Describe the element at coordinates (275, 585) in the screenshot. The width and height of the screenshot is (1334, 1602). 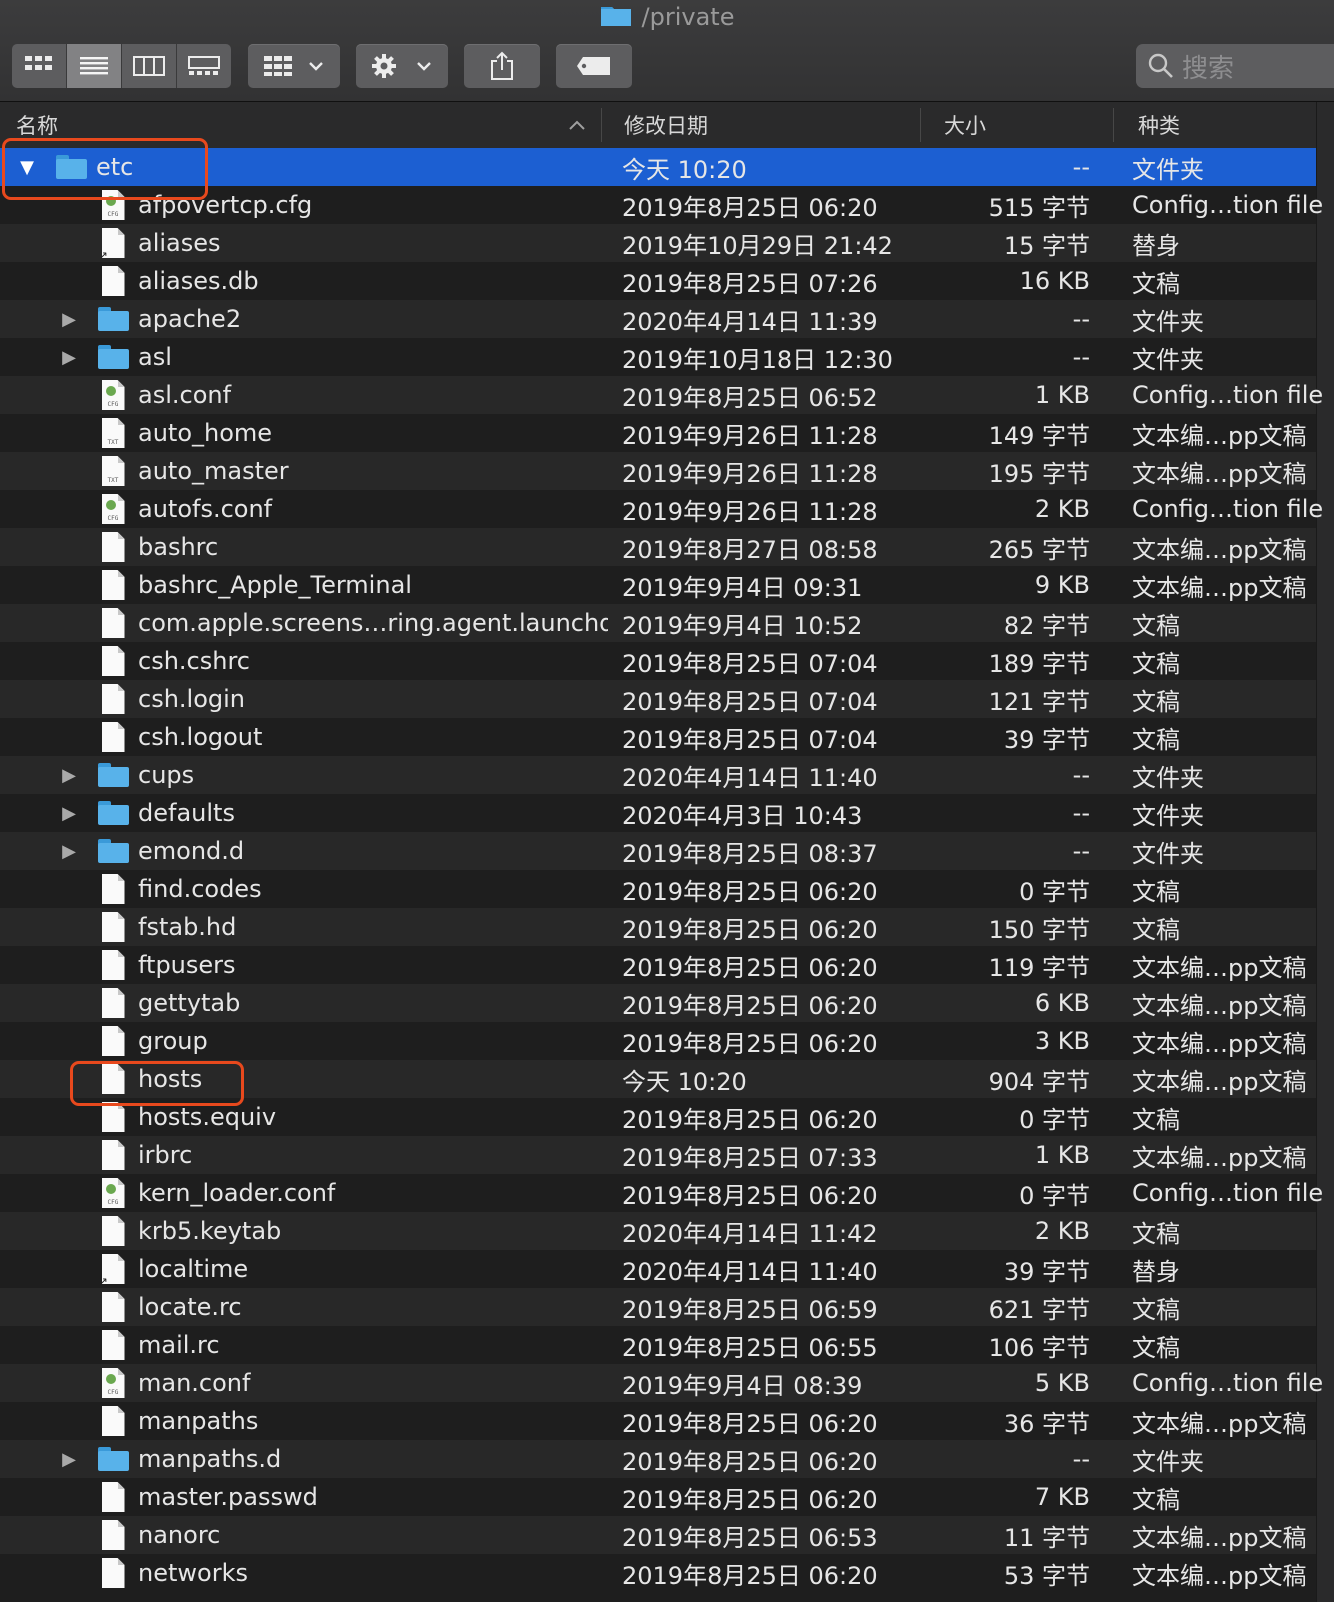
I see `file-name: bashrc_Apple_Terminal` at that location.